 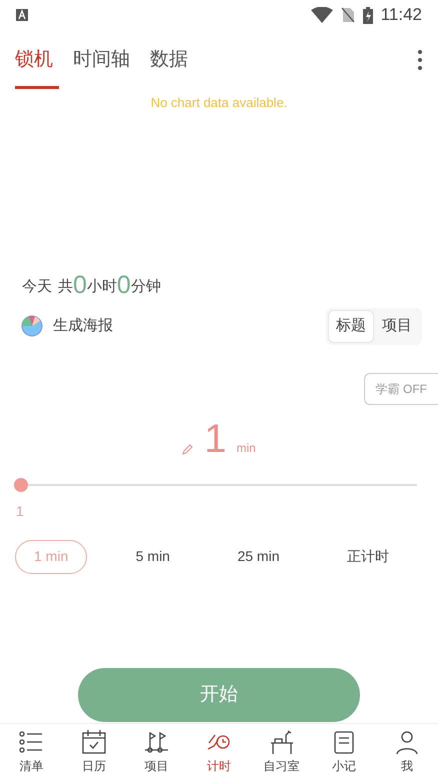 What do you see at coordinates (347, 15) in the screenshot?
I see `no-sim-icon` at bounding box center [347, 15].